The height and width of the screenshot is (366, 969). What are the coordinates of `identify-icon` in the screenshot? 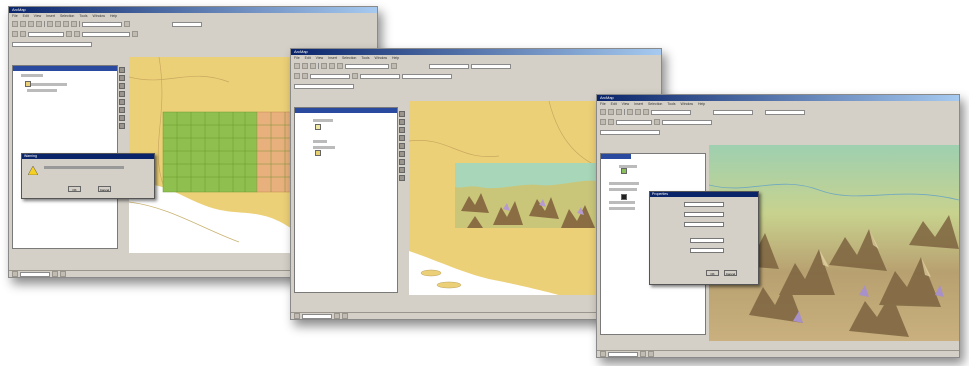 It's located at (77, 34).